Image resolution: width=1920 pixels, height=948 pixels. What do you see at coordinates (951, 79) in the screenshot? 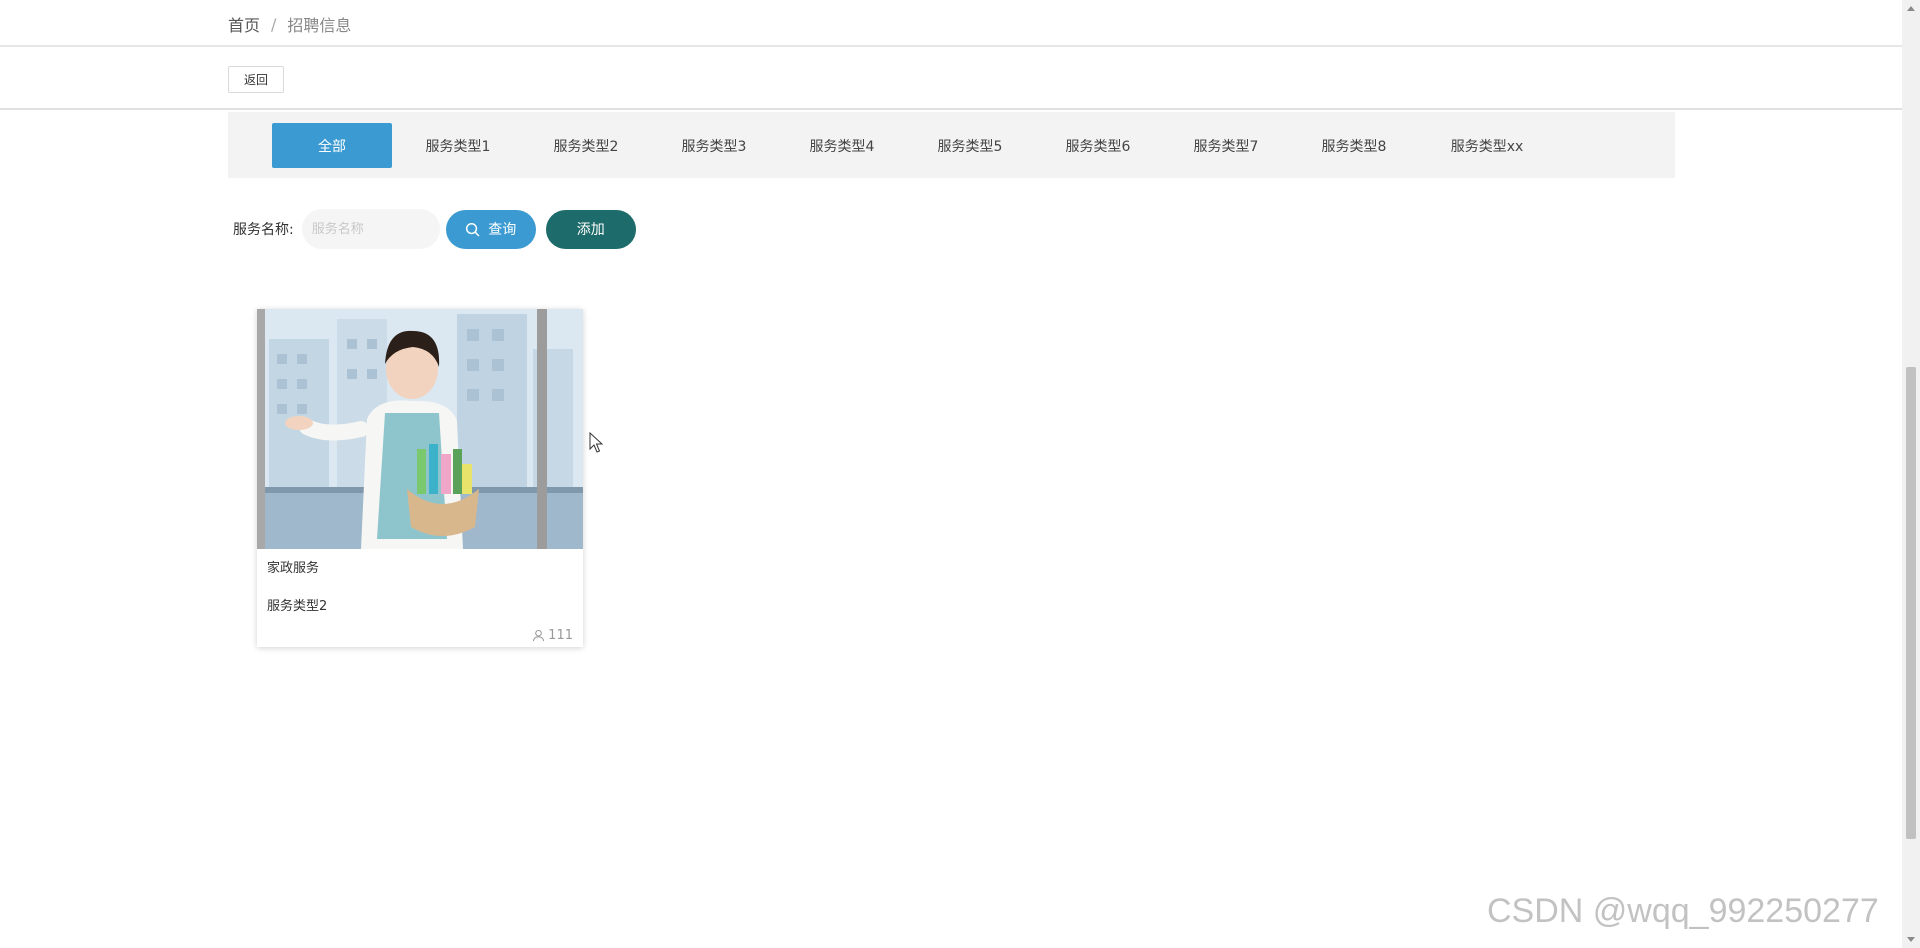
I see `toolbar: 返回` at bounding box center [951, 79].